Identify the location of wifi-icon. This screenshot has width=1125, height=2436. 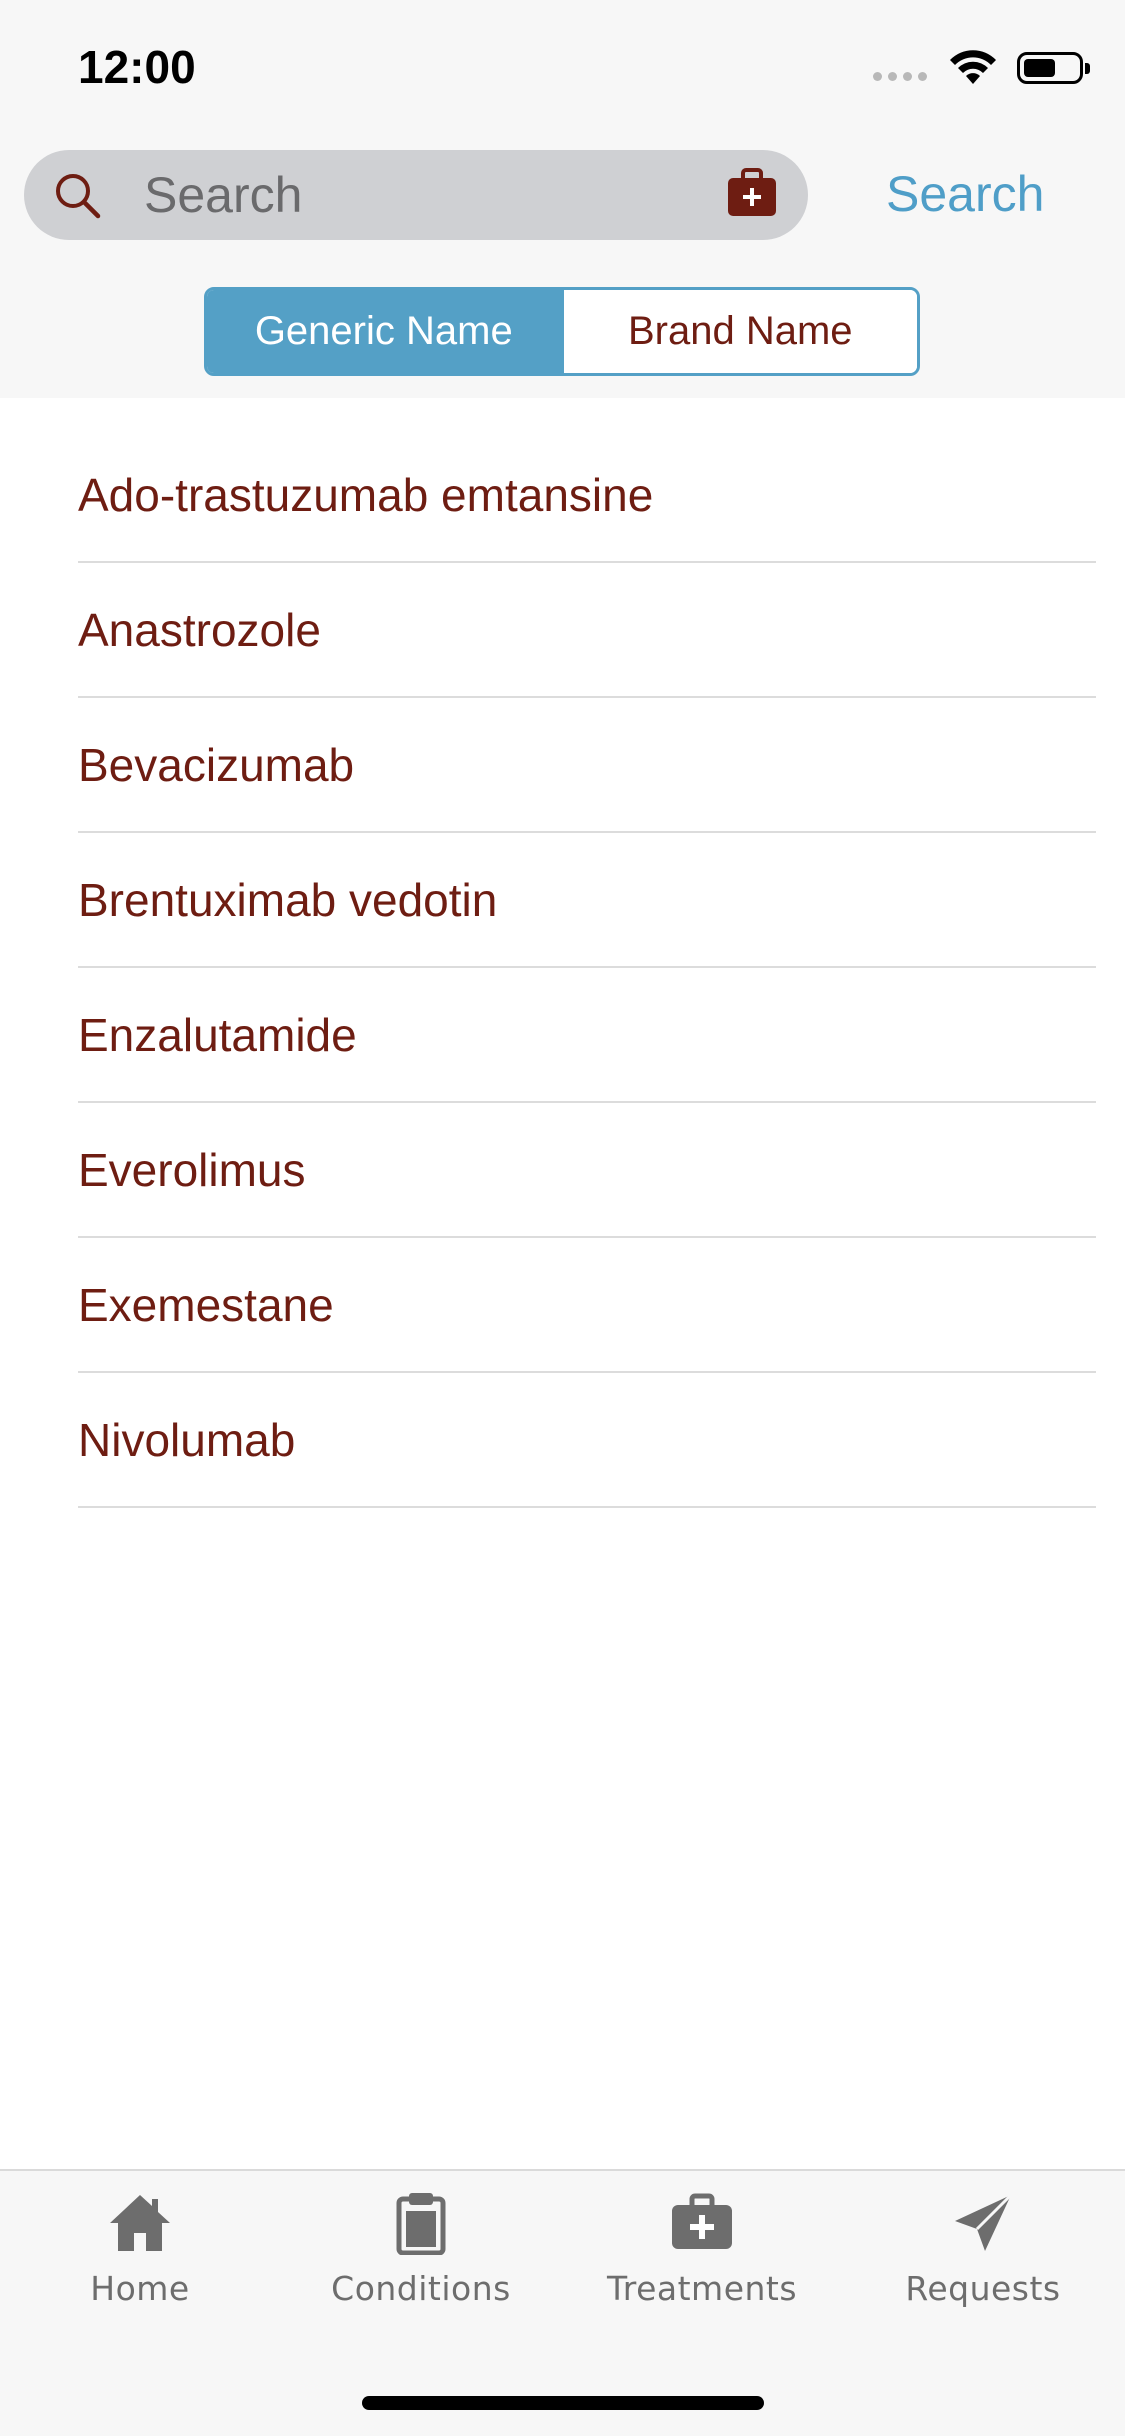
(973, 67).